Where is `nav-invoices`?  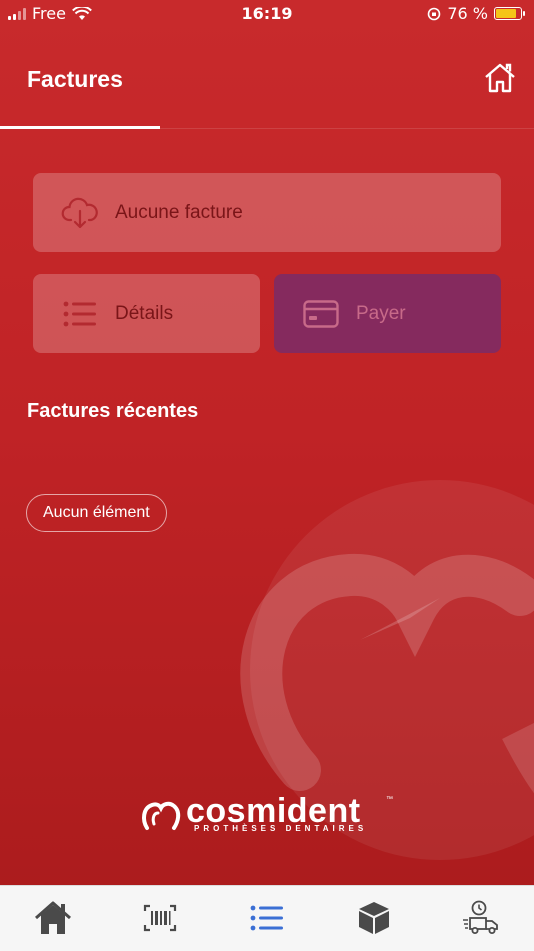
nav-invoices is located at coordinates (267, 918).